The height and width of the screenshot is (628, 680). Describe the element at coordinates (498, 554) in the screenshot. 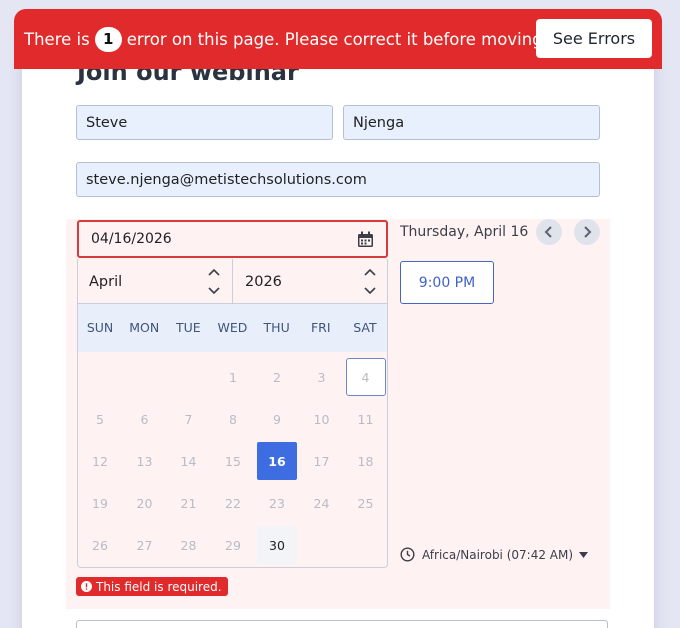

I see `timezone-value: Africa/Nairobi (07:42 AM)` at that location.